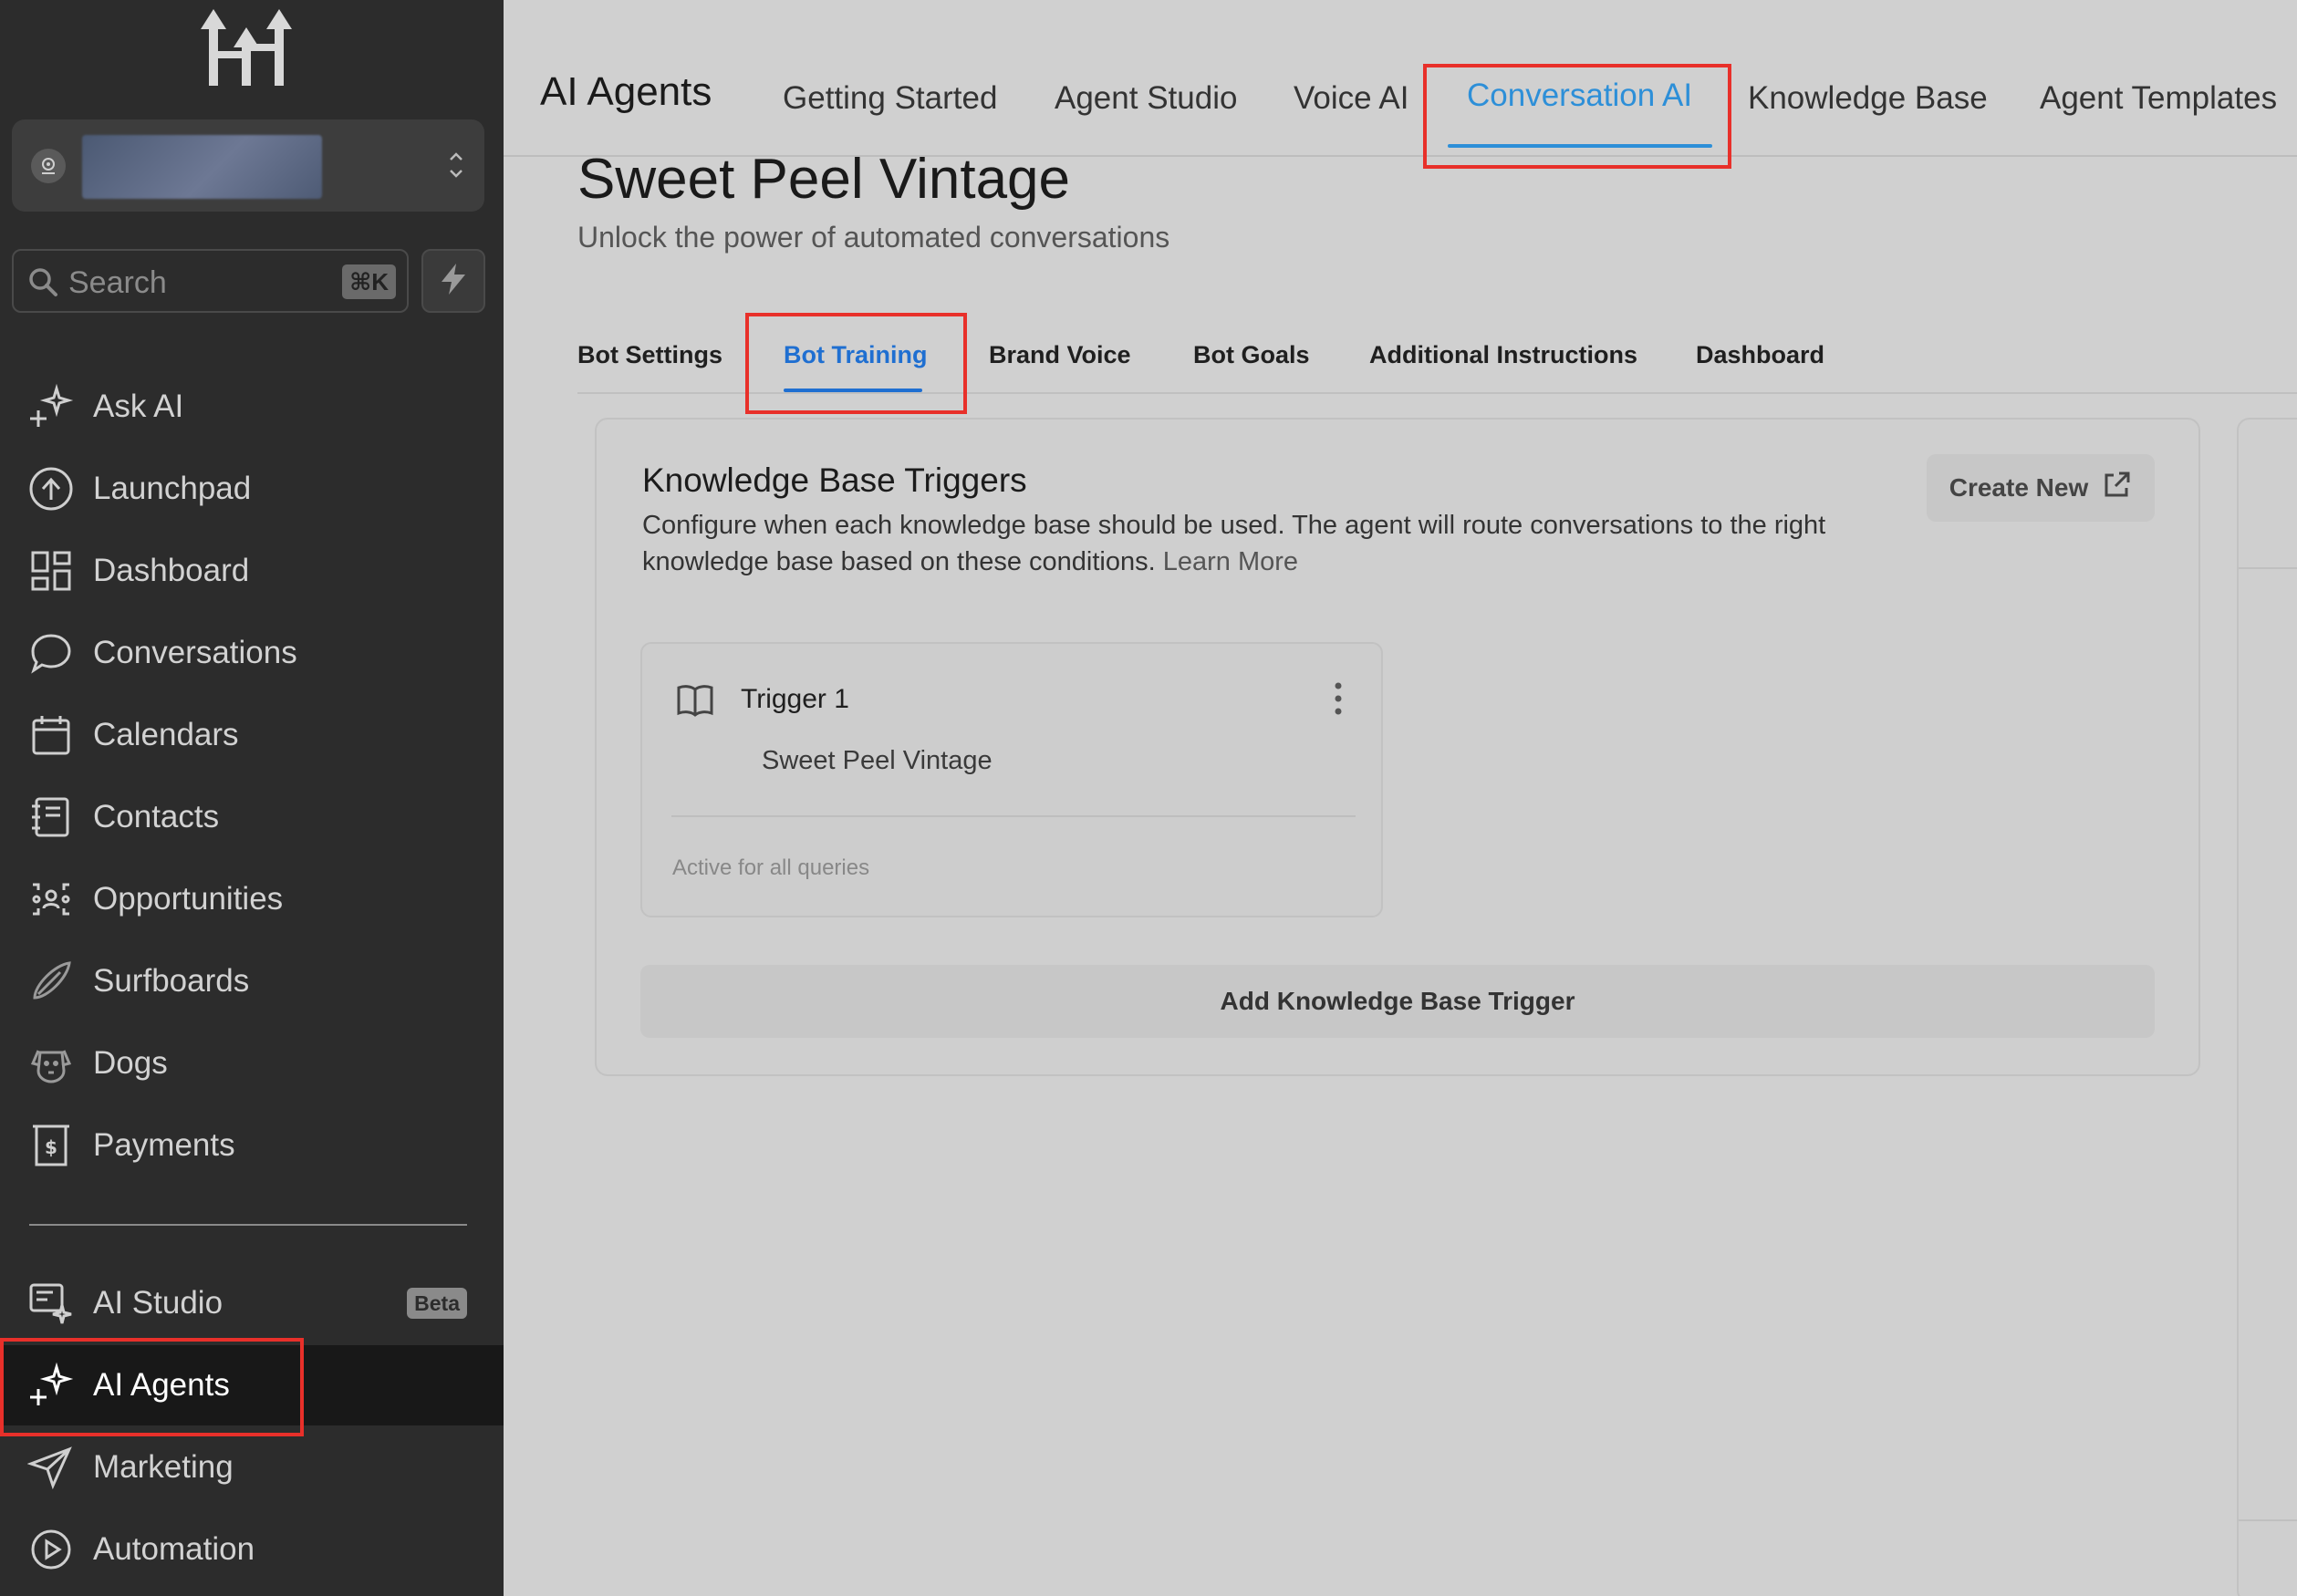  I want to click on sidebar-item-contacts: Contacts, so click(252, 817).